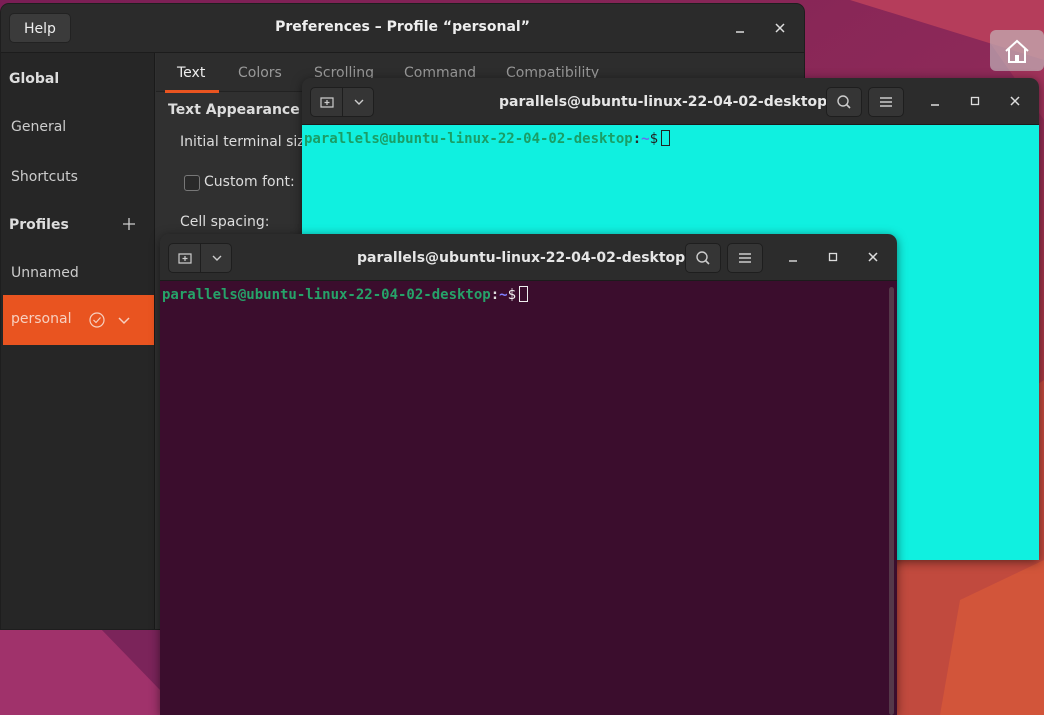  I want to click on terminal-scrollbar, so click(891, 501).